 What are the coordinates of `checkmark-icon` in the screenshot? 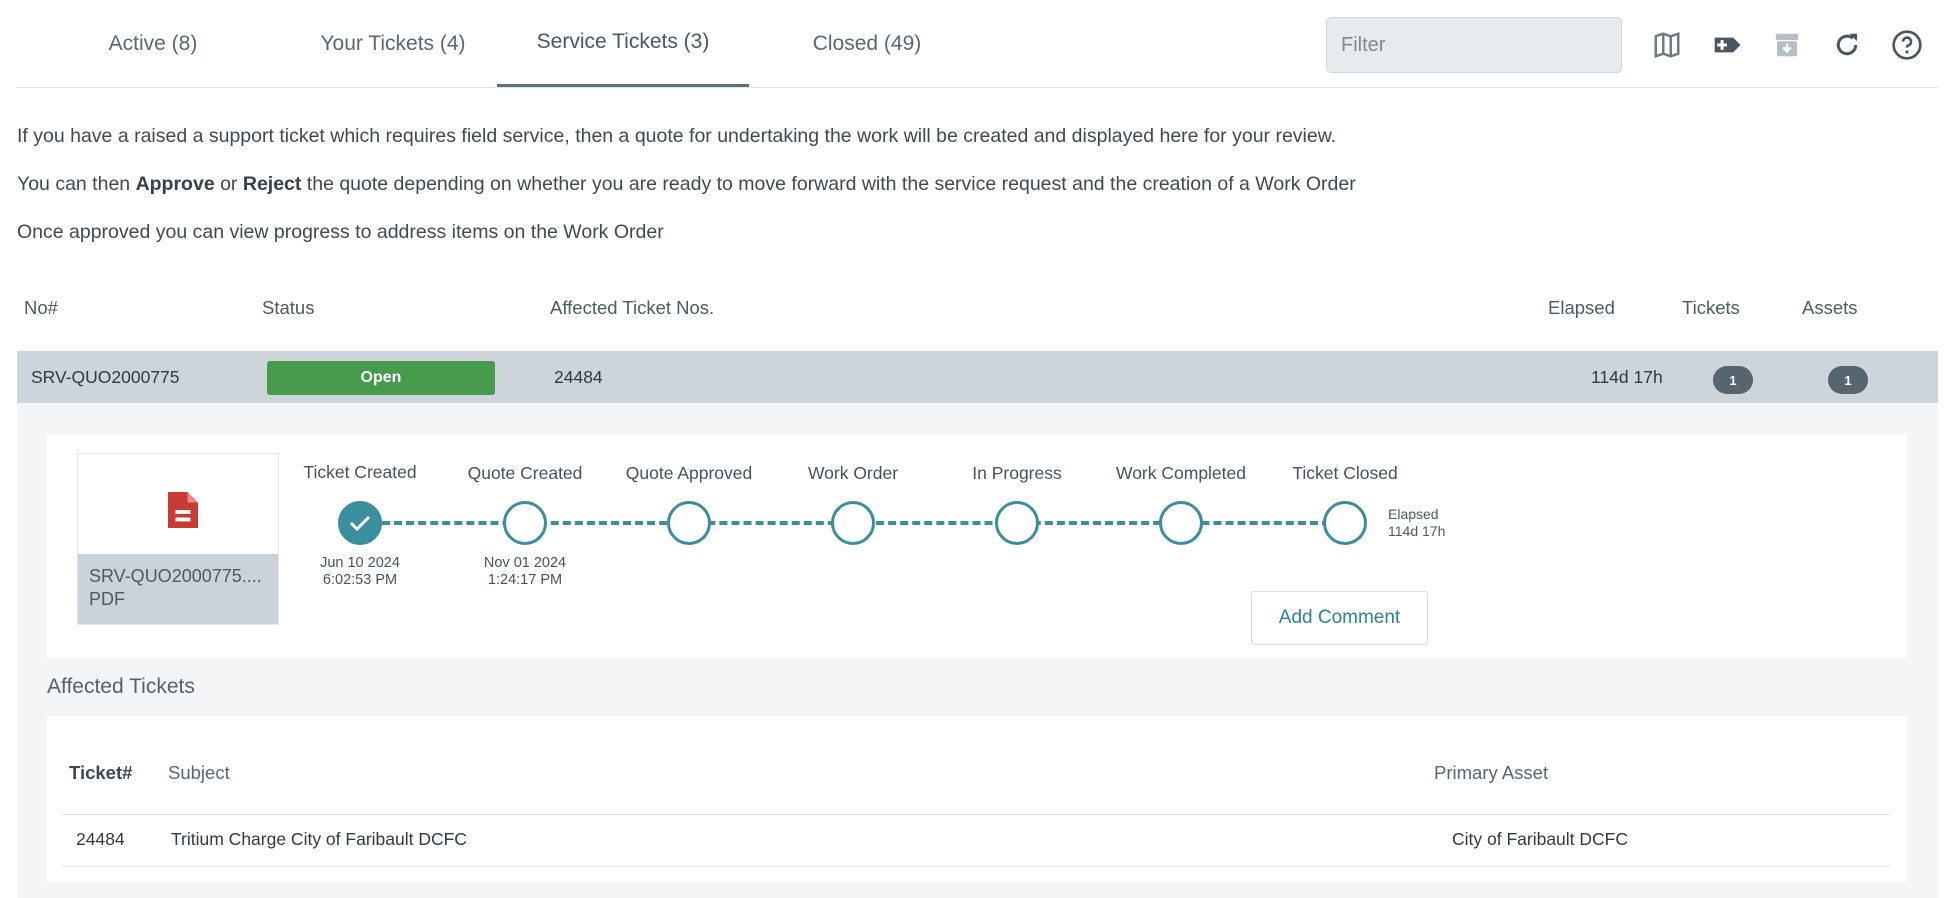 It's located at (360, 523).